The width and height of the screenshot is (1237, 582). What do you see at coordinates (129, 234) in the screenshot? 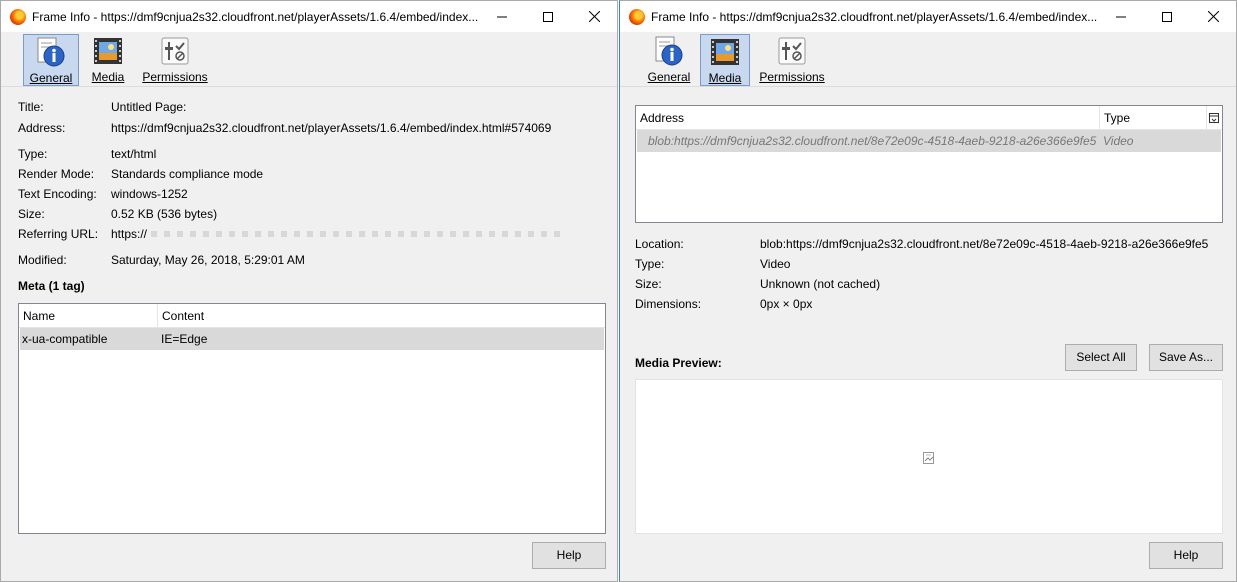
I see `referring-url-text: https://` at bounding box center [129, 234].